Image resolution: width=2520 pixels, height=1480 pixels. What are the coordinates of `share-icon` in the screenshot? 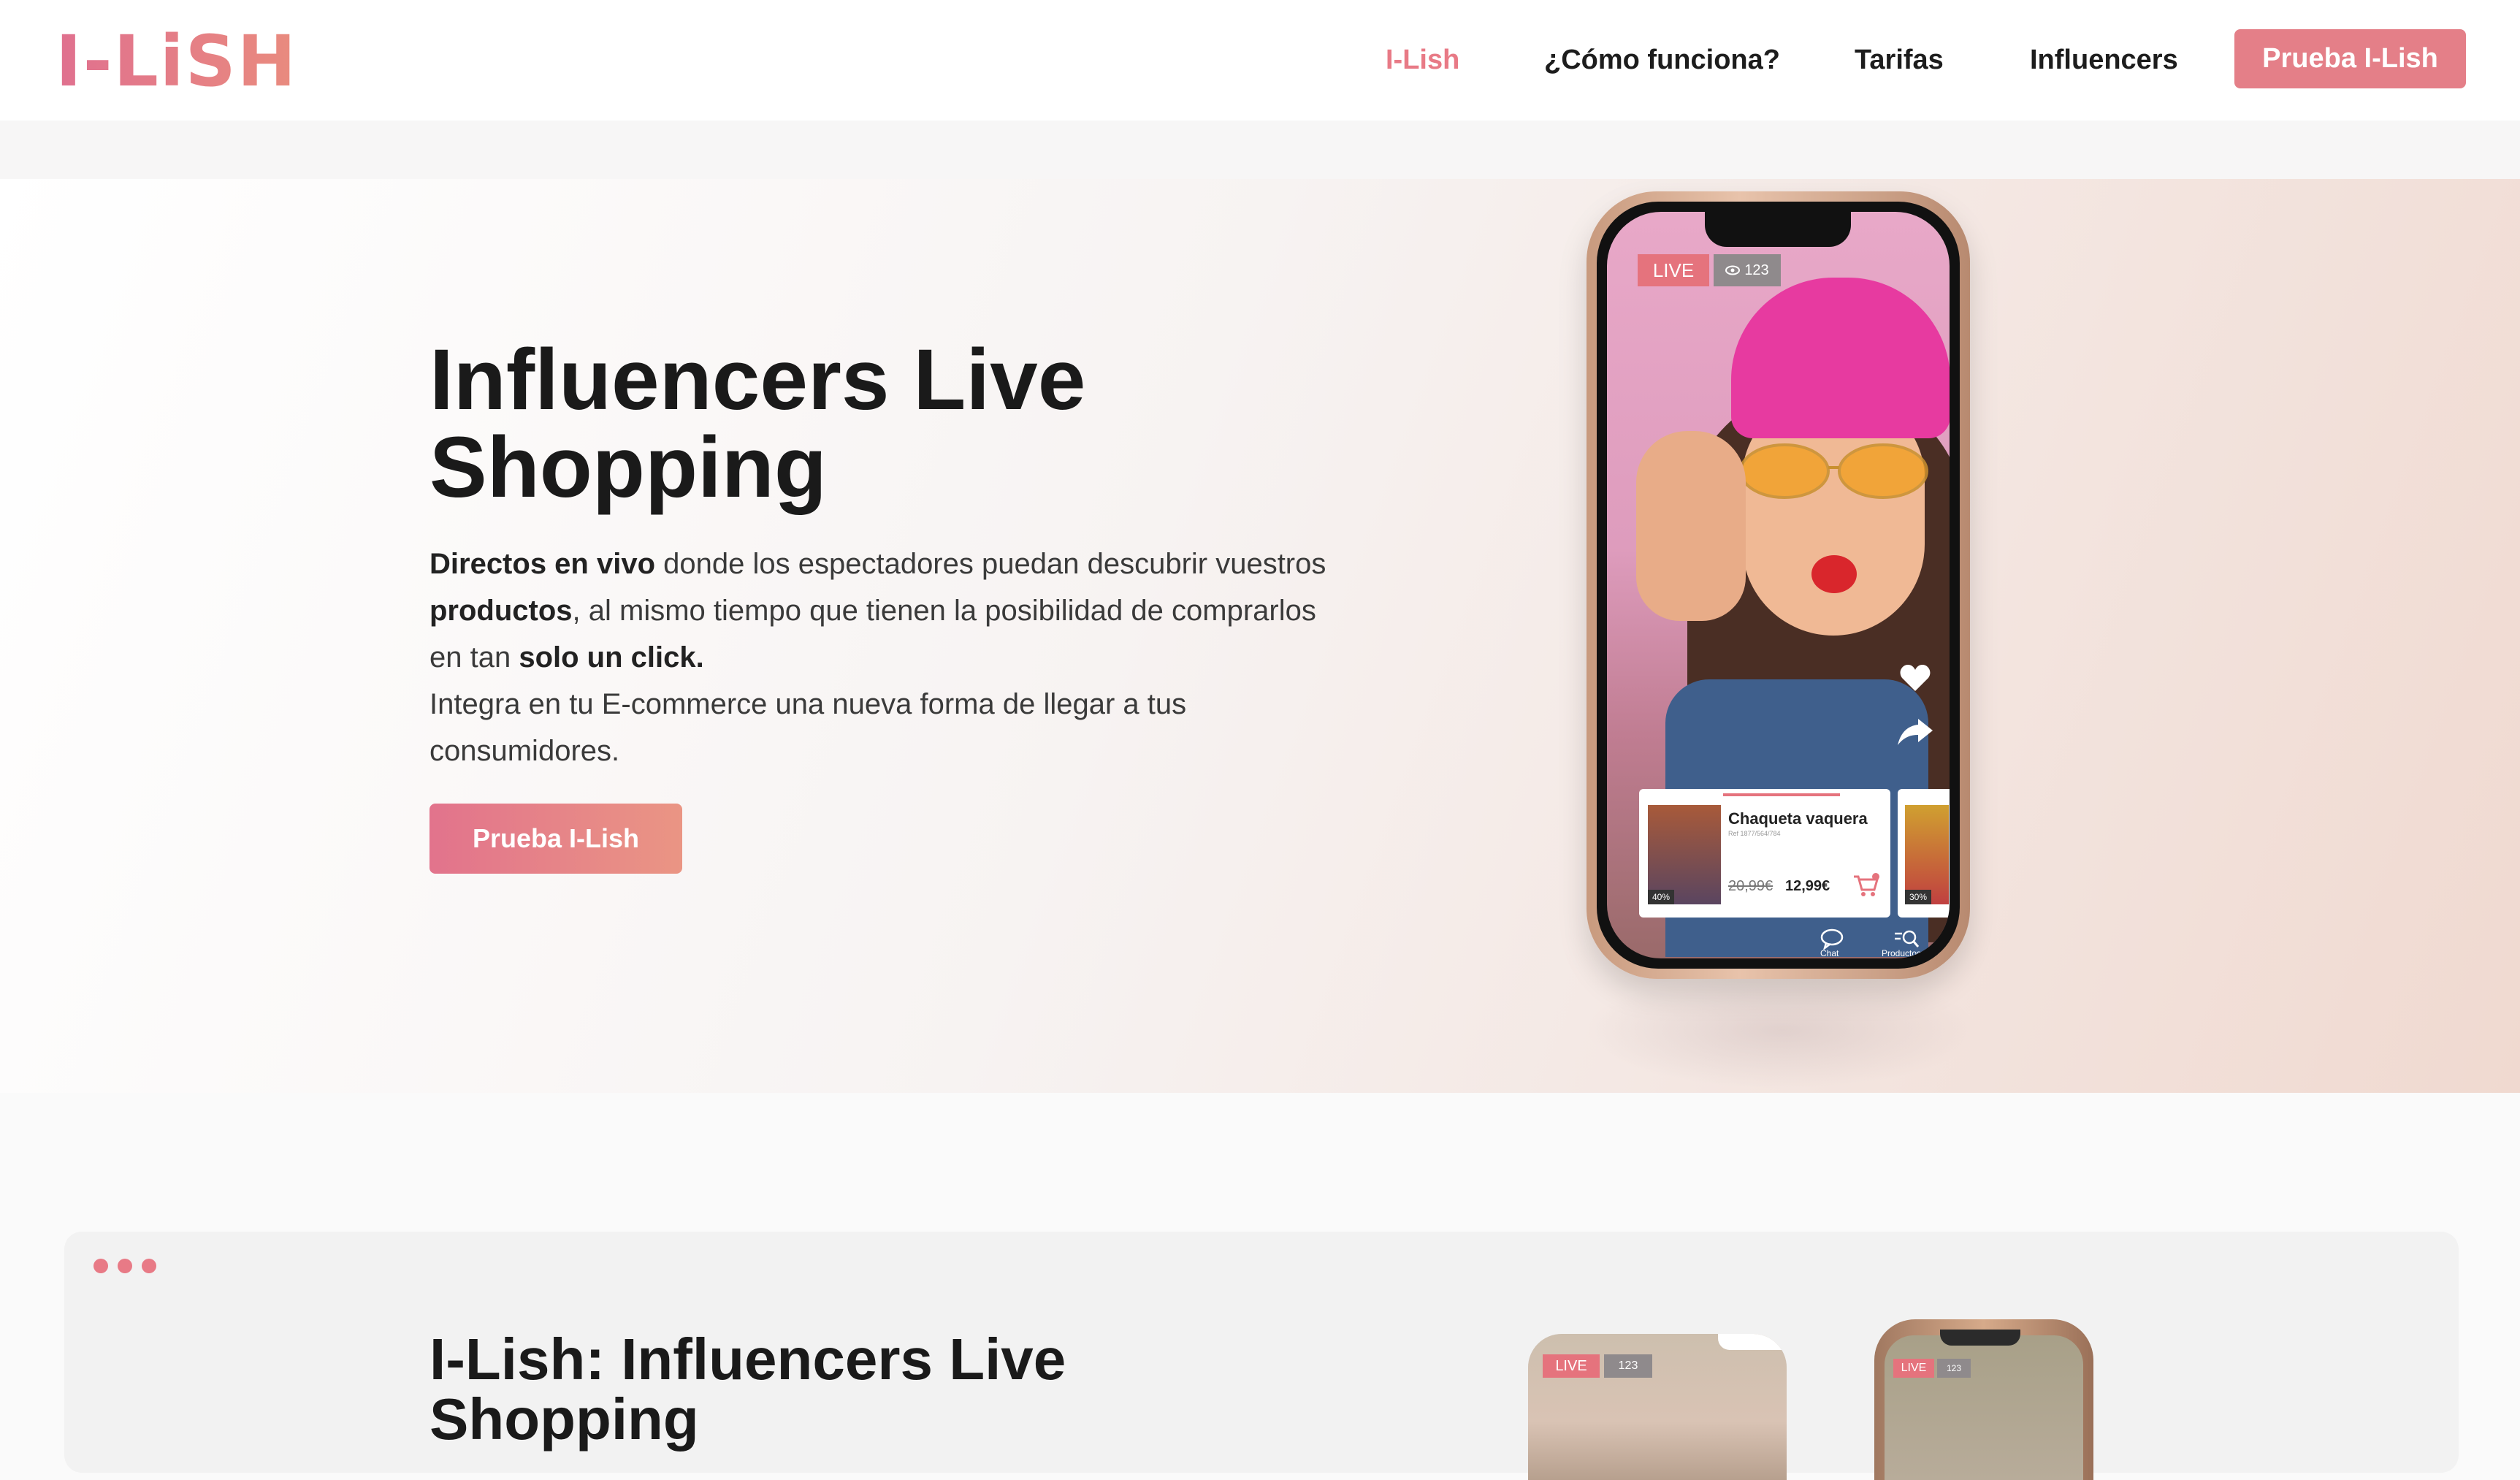 It's located at (1915, 732).